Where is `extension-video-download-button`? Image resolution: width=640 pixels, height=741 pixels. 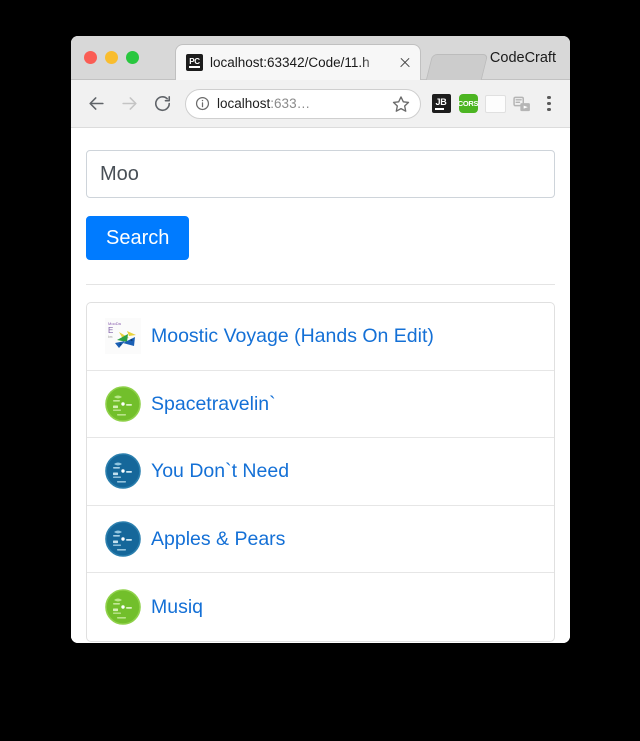
extension-video-download-button is located at coordinates (522, 104).